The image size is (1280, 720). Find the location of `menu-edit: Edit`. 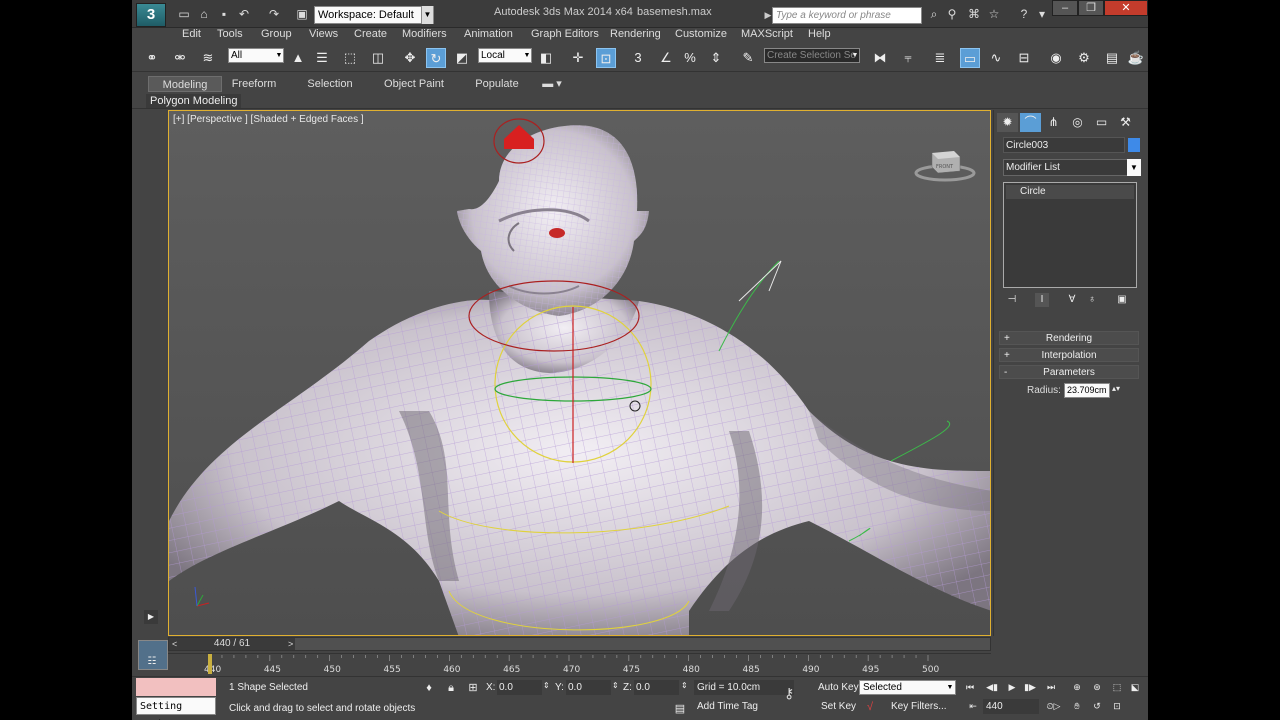

menu-edit: Edit is located at coordinates (191, 36).